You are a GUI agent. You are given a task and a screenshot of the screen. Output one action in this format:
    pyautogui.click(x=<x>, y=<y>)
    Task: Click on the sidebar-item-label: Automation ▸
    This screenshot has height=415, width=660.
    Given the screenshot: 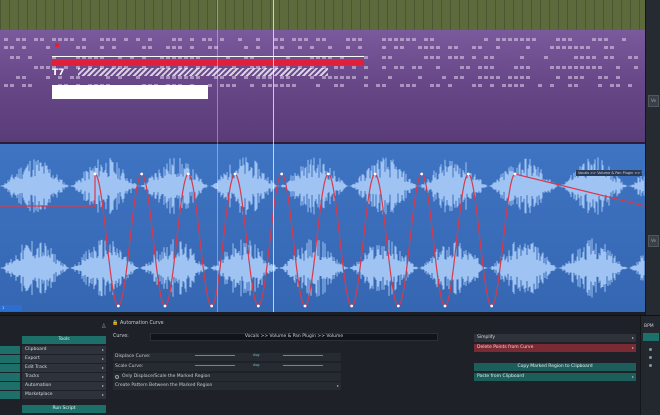 What is the action you would take?
    pyautogui.click(x=64, y=386)
    